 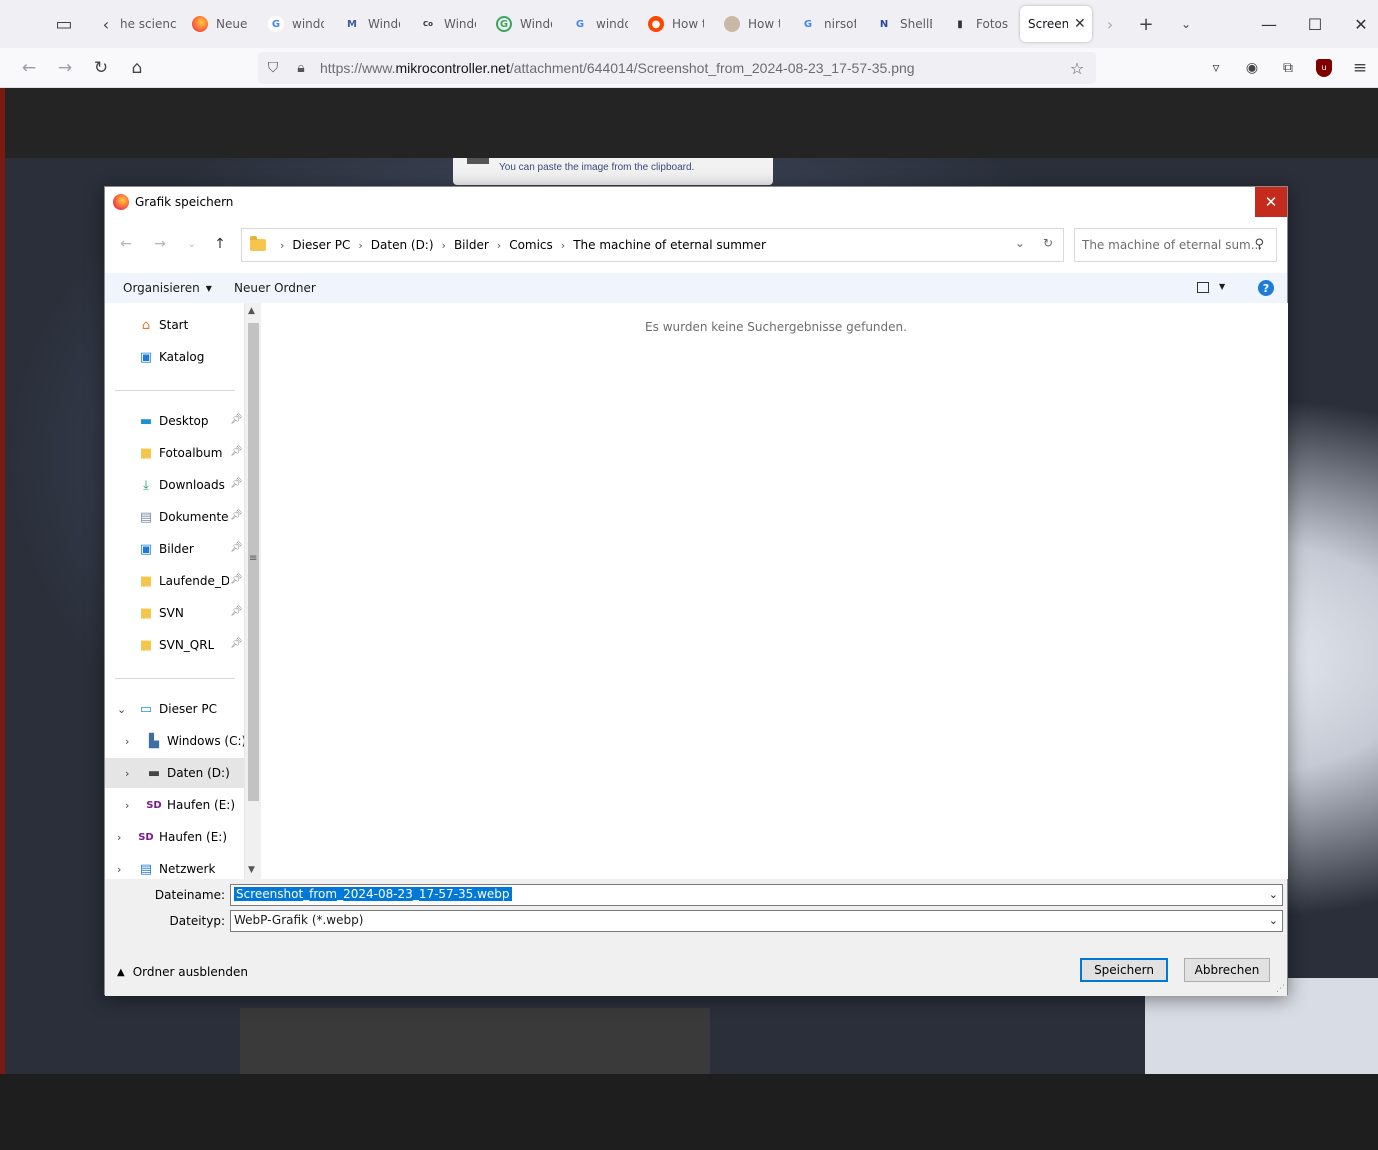 I want to click on nav-item-haufen-e-2: › SD Haufen (E:), so click(x=174, y=837).